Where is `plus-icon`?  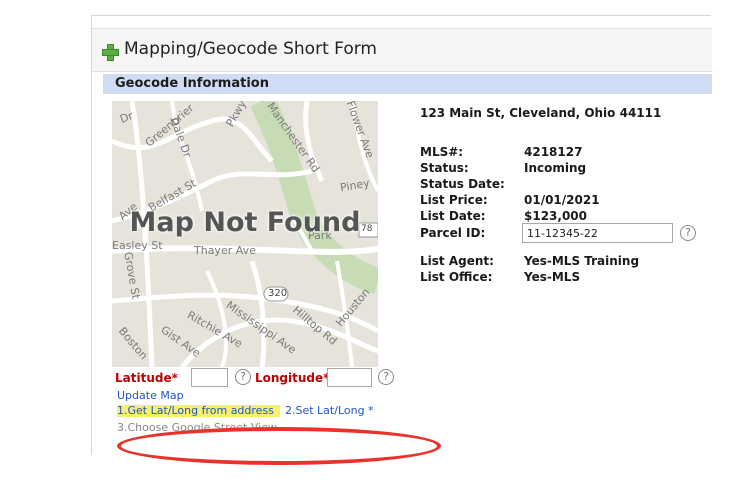 plus-icon is located at coordinates (110, 52).